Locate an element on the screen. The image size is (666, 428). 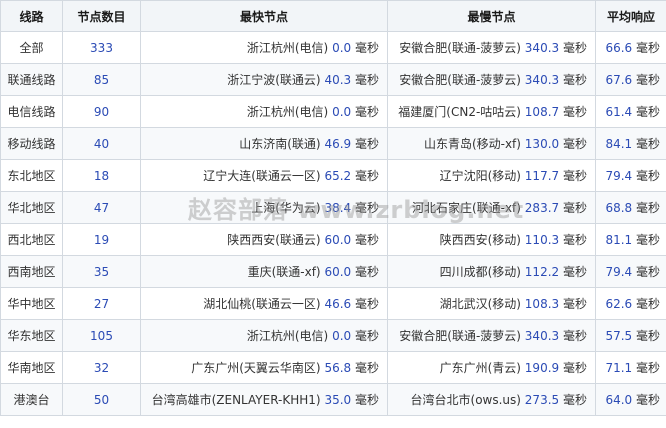
fastest-node-name: 陕西西安(联通云) is located at coordinates (274, 240).